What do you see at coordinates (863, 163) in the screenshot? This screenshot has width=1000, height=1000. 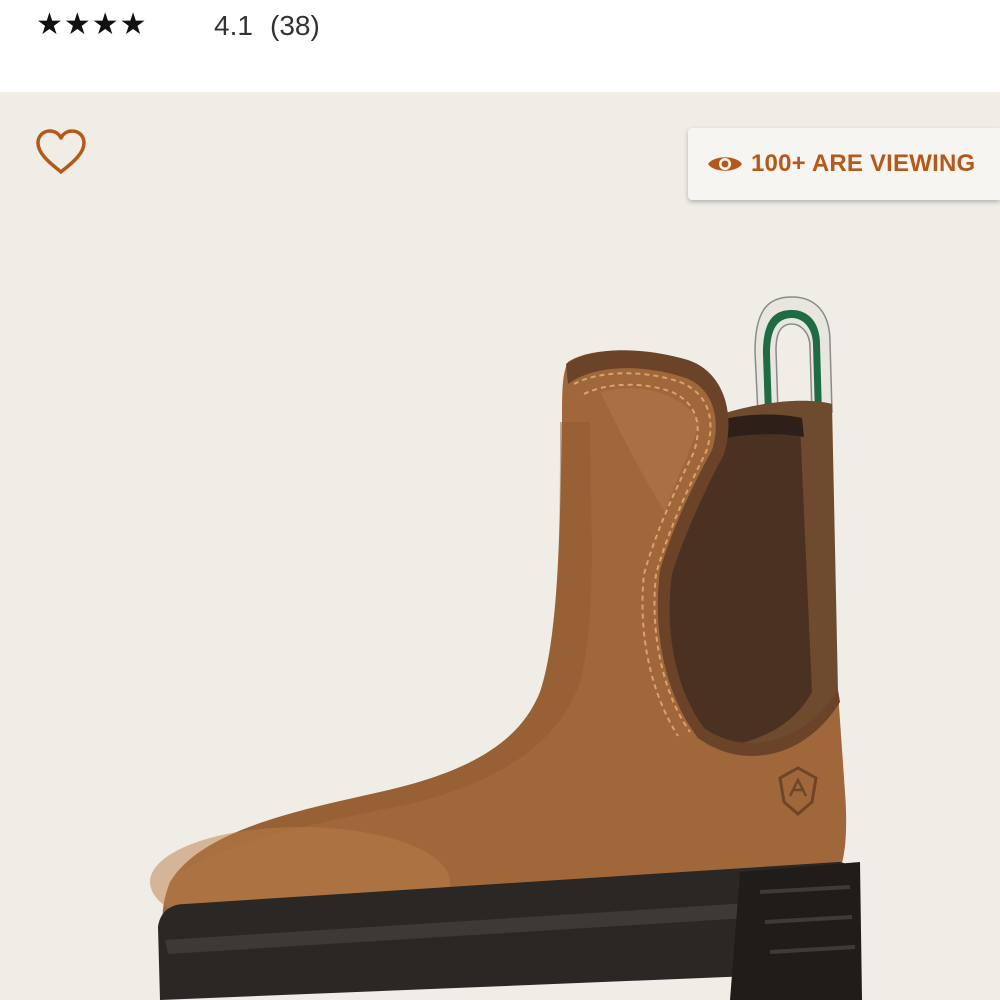 I see `viewing-count-label: 100+ ARE VIEWING` at bounding box center [863, 163].